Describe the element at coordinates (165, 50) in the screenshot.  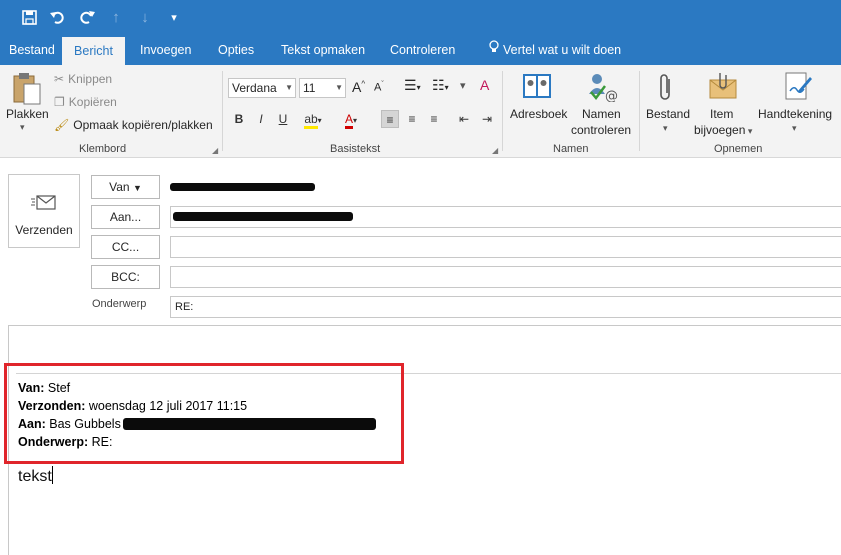
I see `tab-insert: Invoegen` at that location.